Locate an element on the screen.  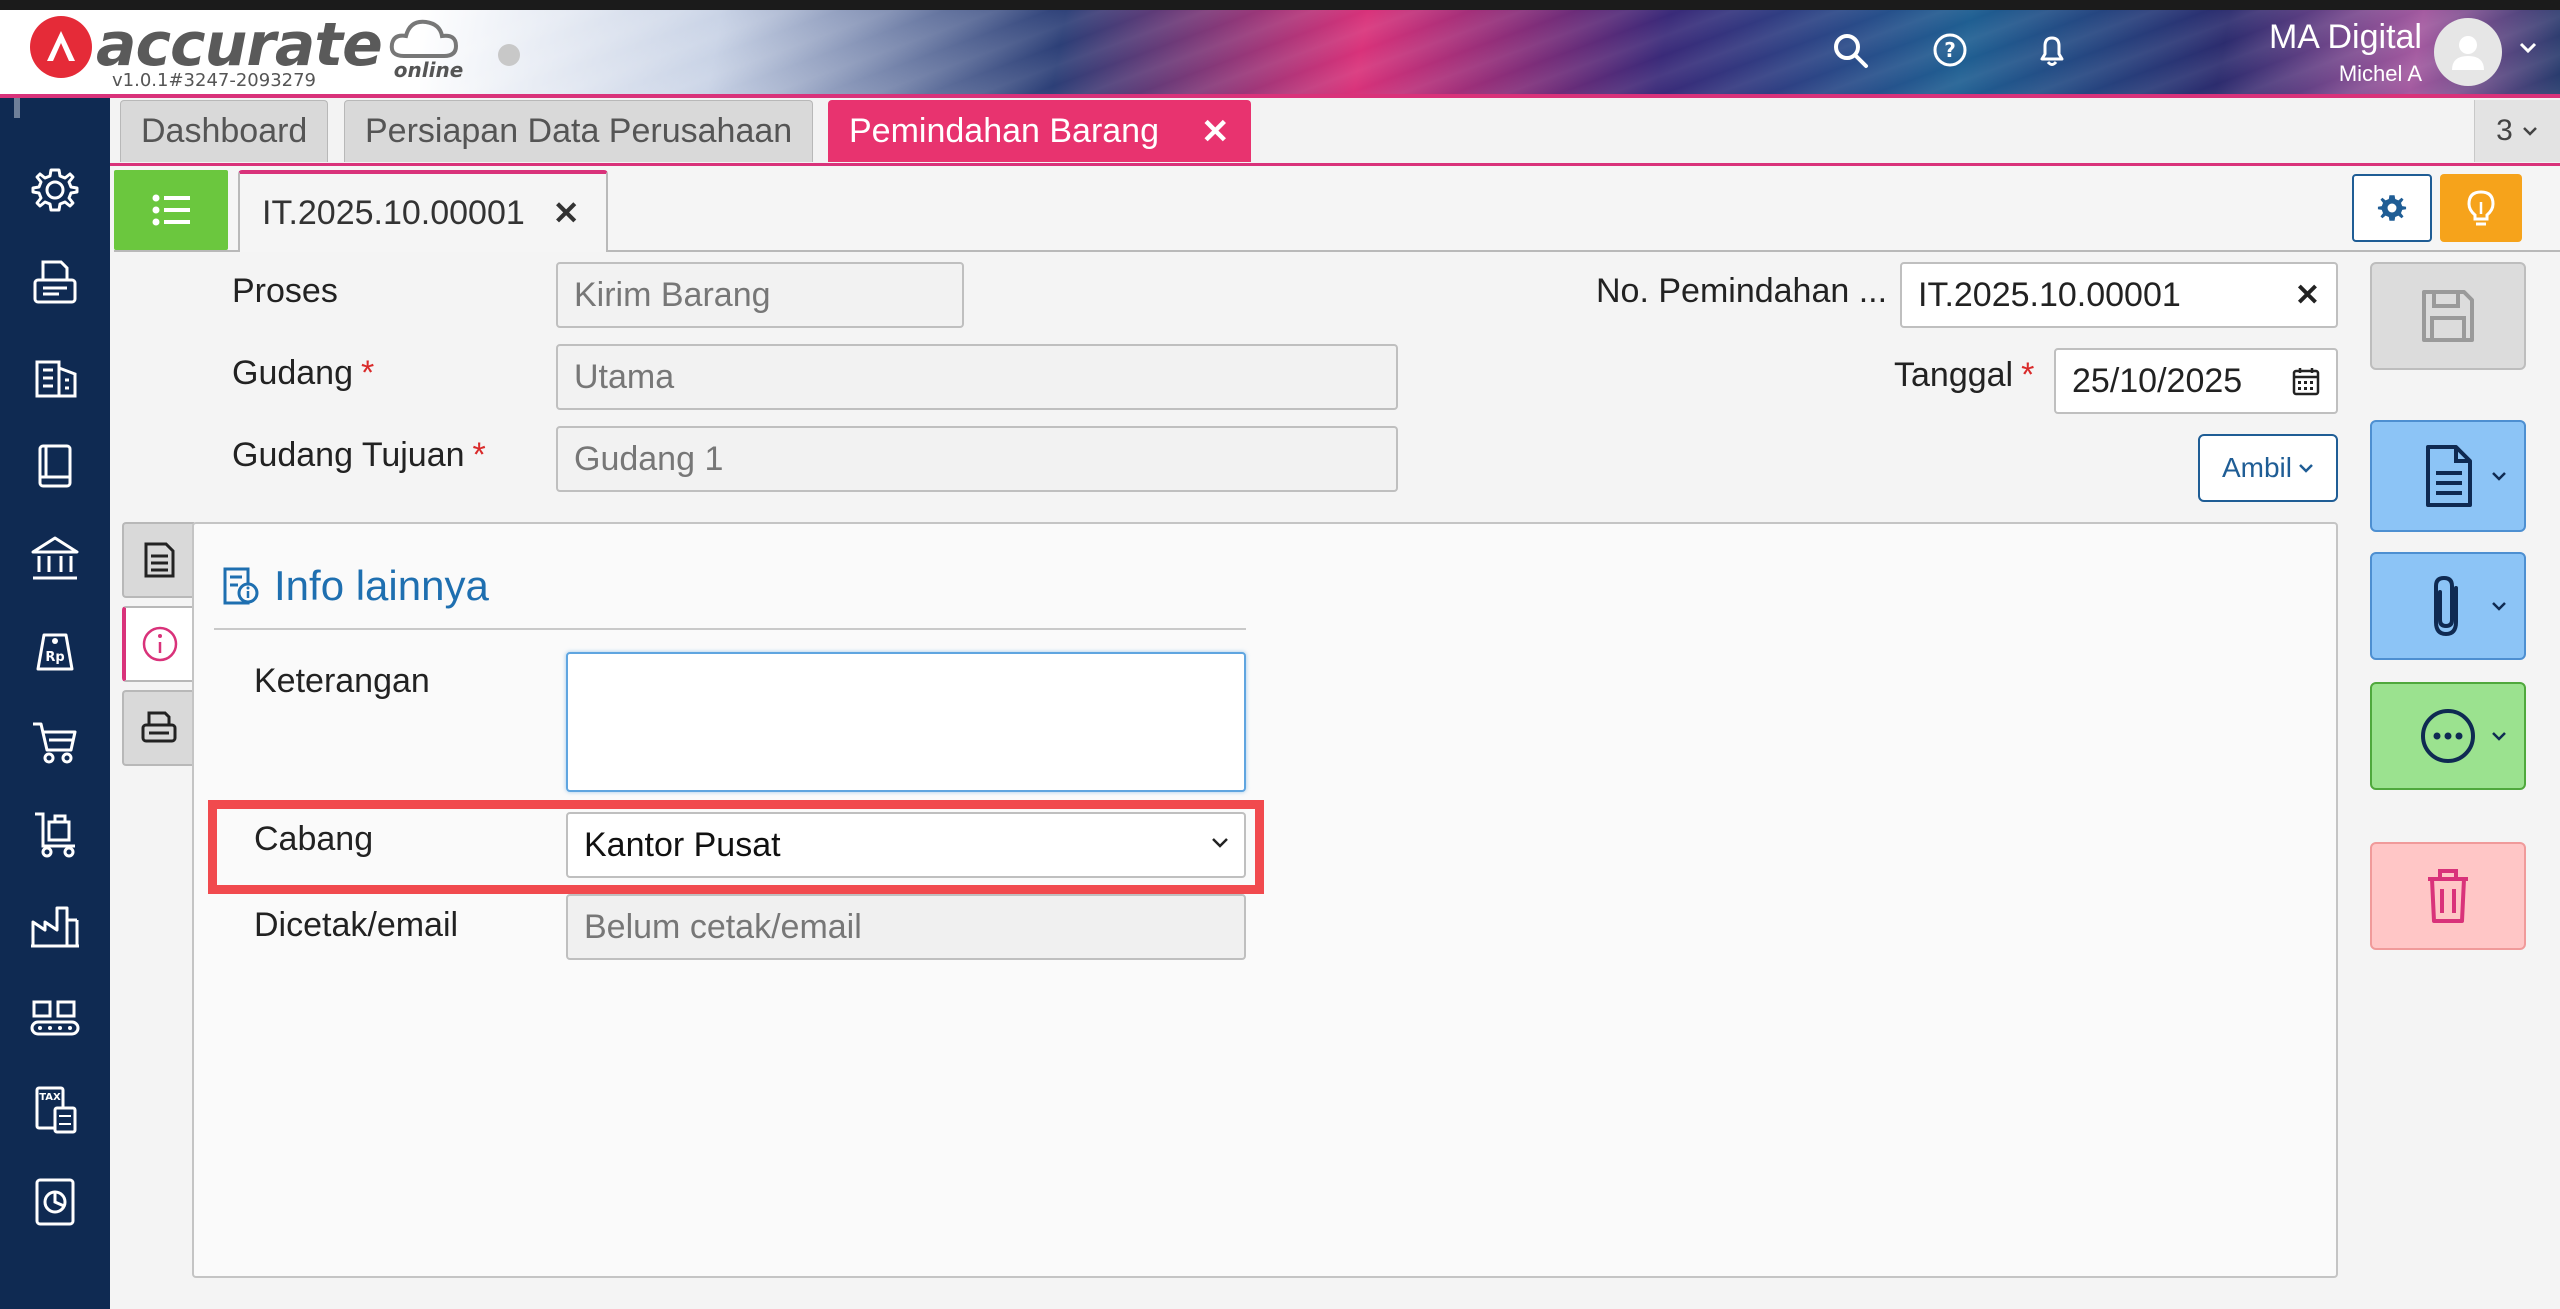
tab-dashboard: Dashboard is located at coordinates (224, 131).